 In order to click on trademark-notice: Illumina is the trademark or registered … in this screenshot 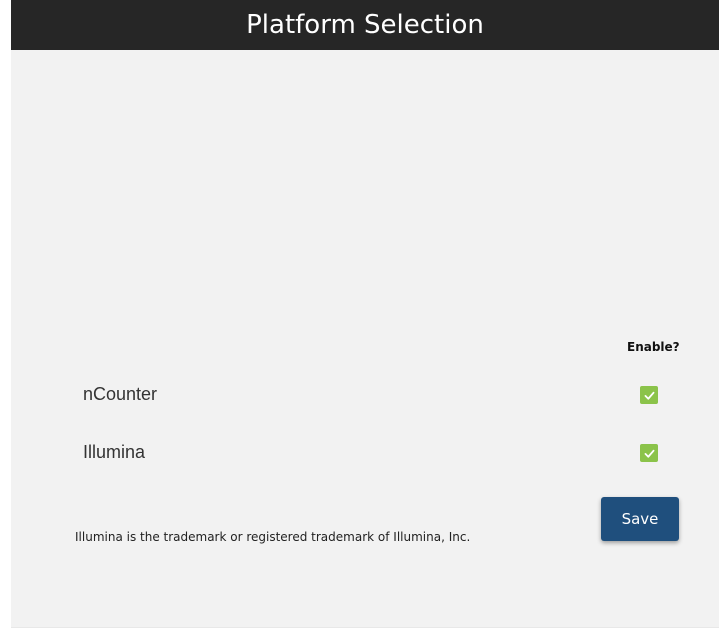, I will do `click(273, 537)`.